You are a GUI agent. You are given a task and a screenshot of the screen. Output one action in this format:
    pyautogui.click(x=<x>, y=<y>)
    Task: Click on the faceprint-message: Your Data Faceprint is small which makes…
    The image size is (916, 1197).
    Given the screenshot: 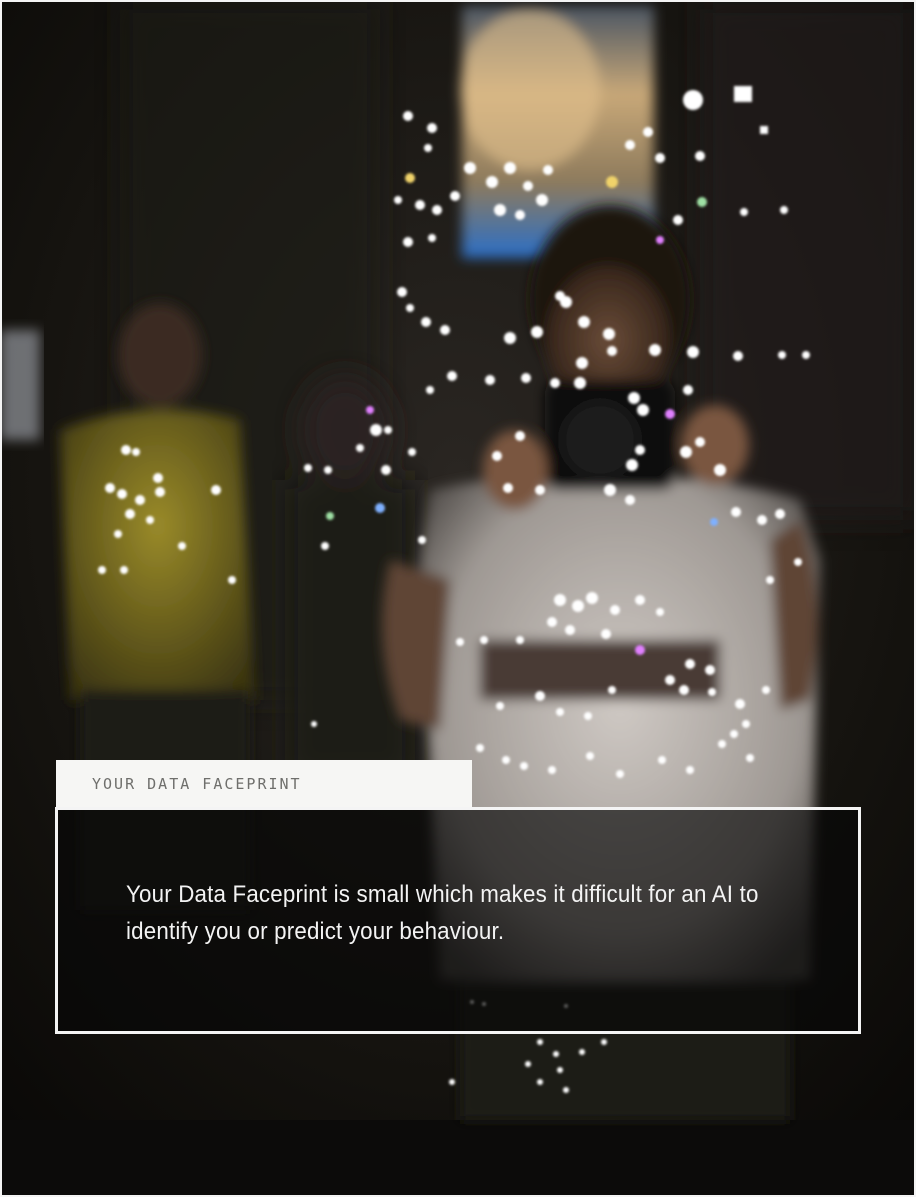 What is the action you would take?
    pyautogui.click(x=442, y=913)
    